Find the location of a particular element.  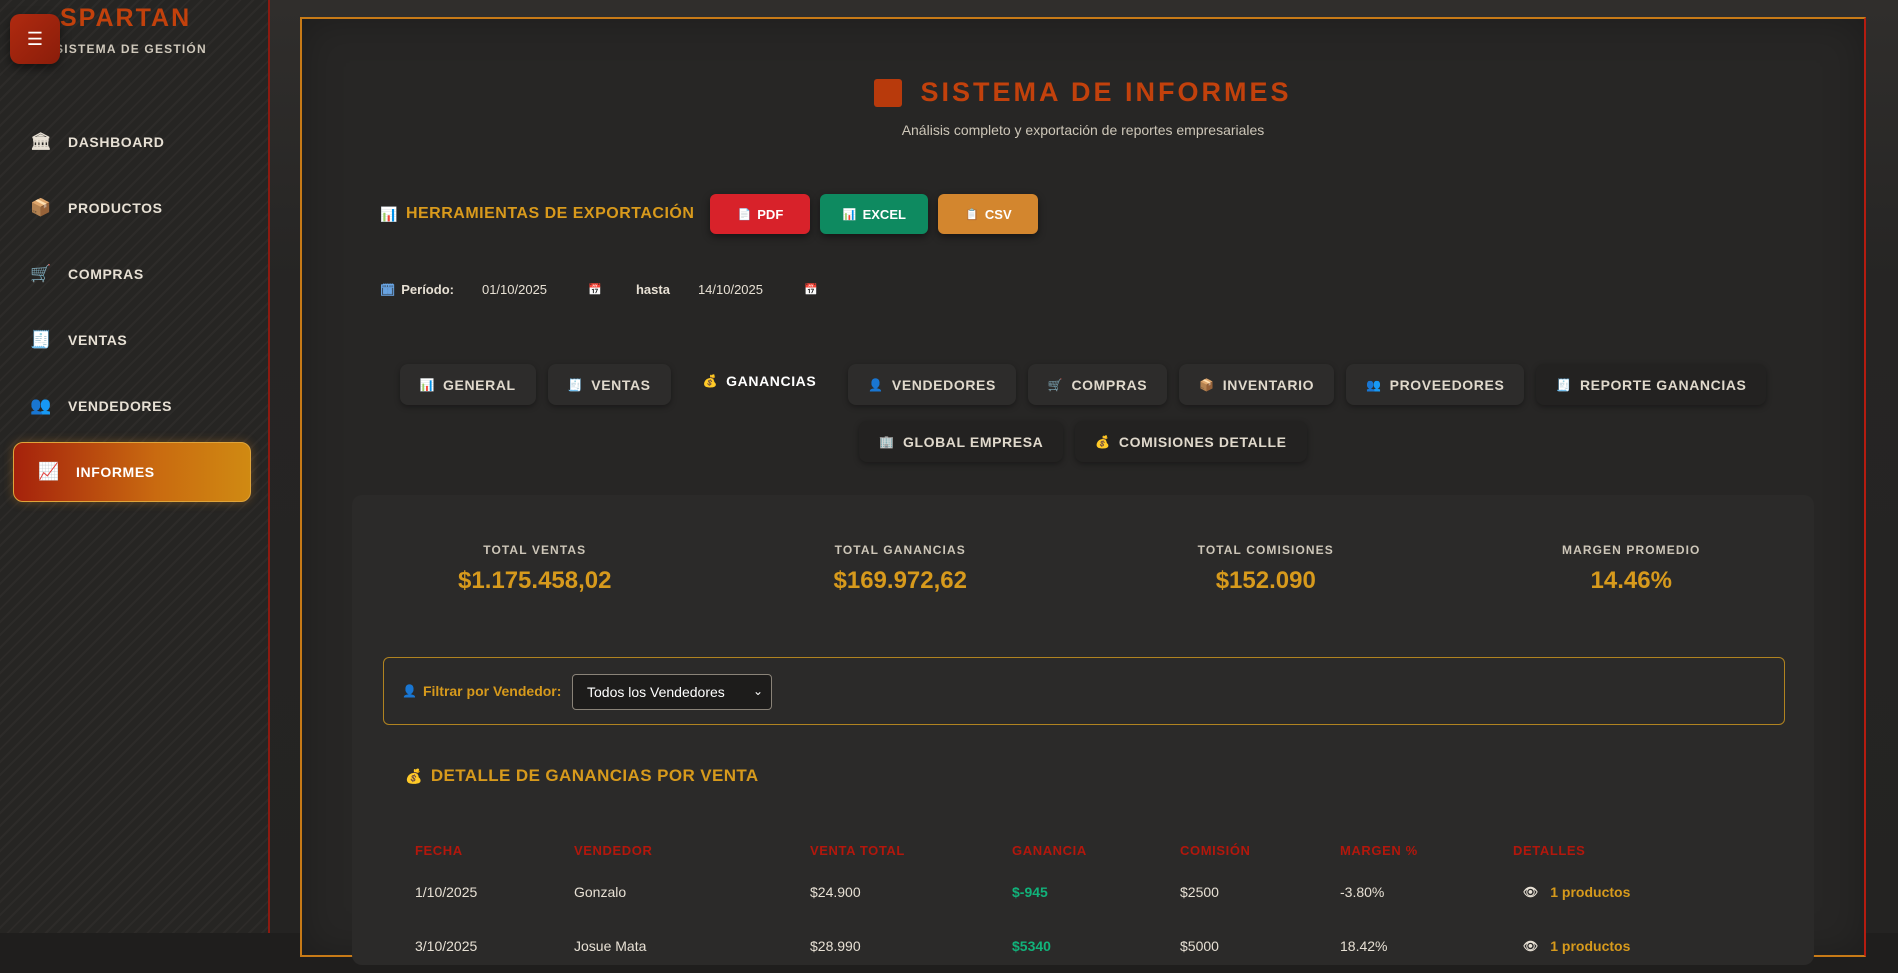

brand-subtitle: SISTEMA DE GESTIÓN is located at coordinates (131, 49).